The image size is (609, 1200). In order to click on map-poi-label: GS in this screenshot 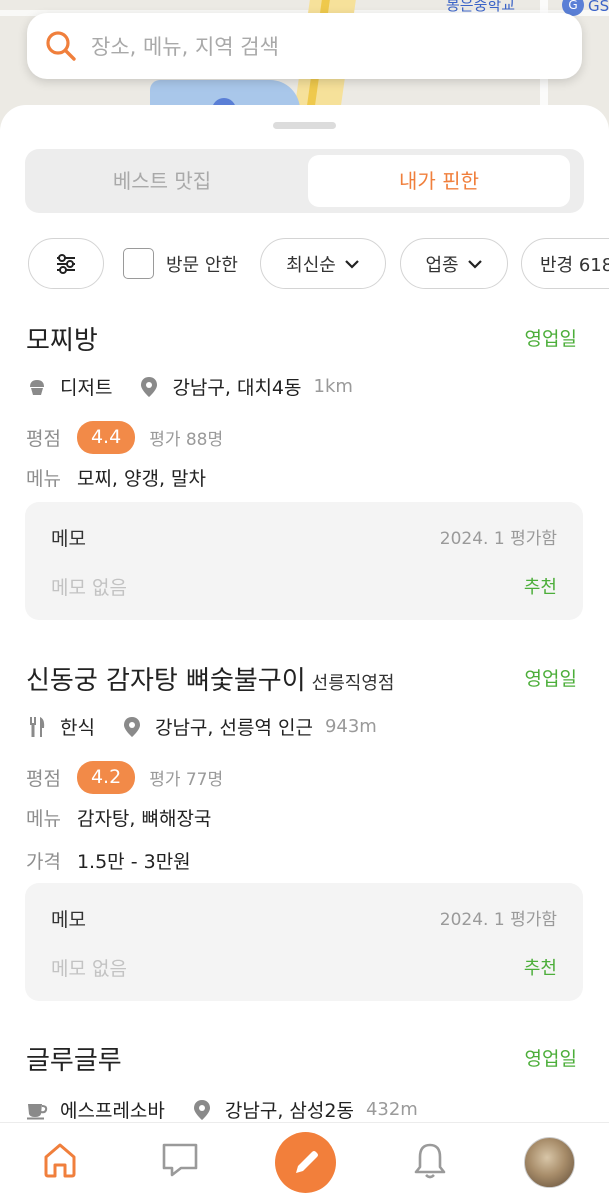, I will do `click(598, 7)`.